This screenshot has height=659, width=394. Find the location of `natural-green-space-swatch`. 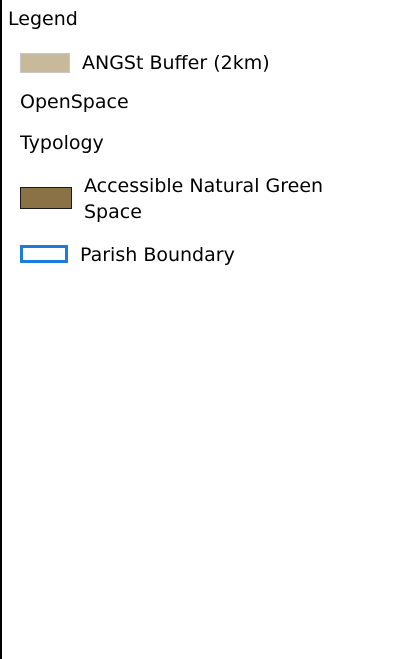

natural-green-space-swatch is located at coordinates (46, 198).